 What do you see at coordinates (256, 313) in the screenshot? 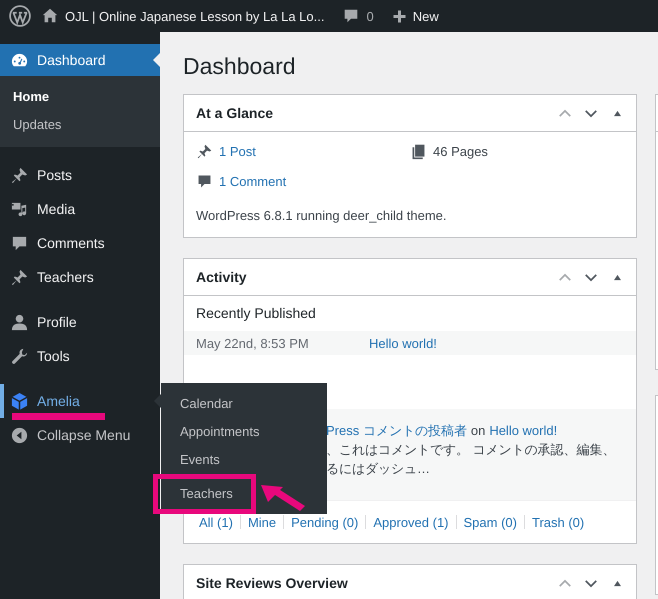
I see `section-heading: Recently Published` at bounding box center [256, 313].